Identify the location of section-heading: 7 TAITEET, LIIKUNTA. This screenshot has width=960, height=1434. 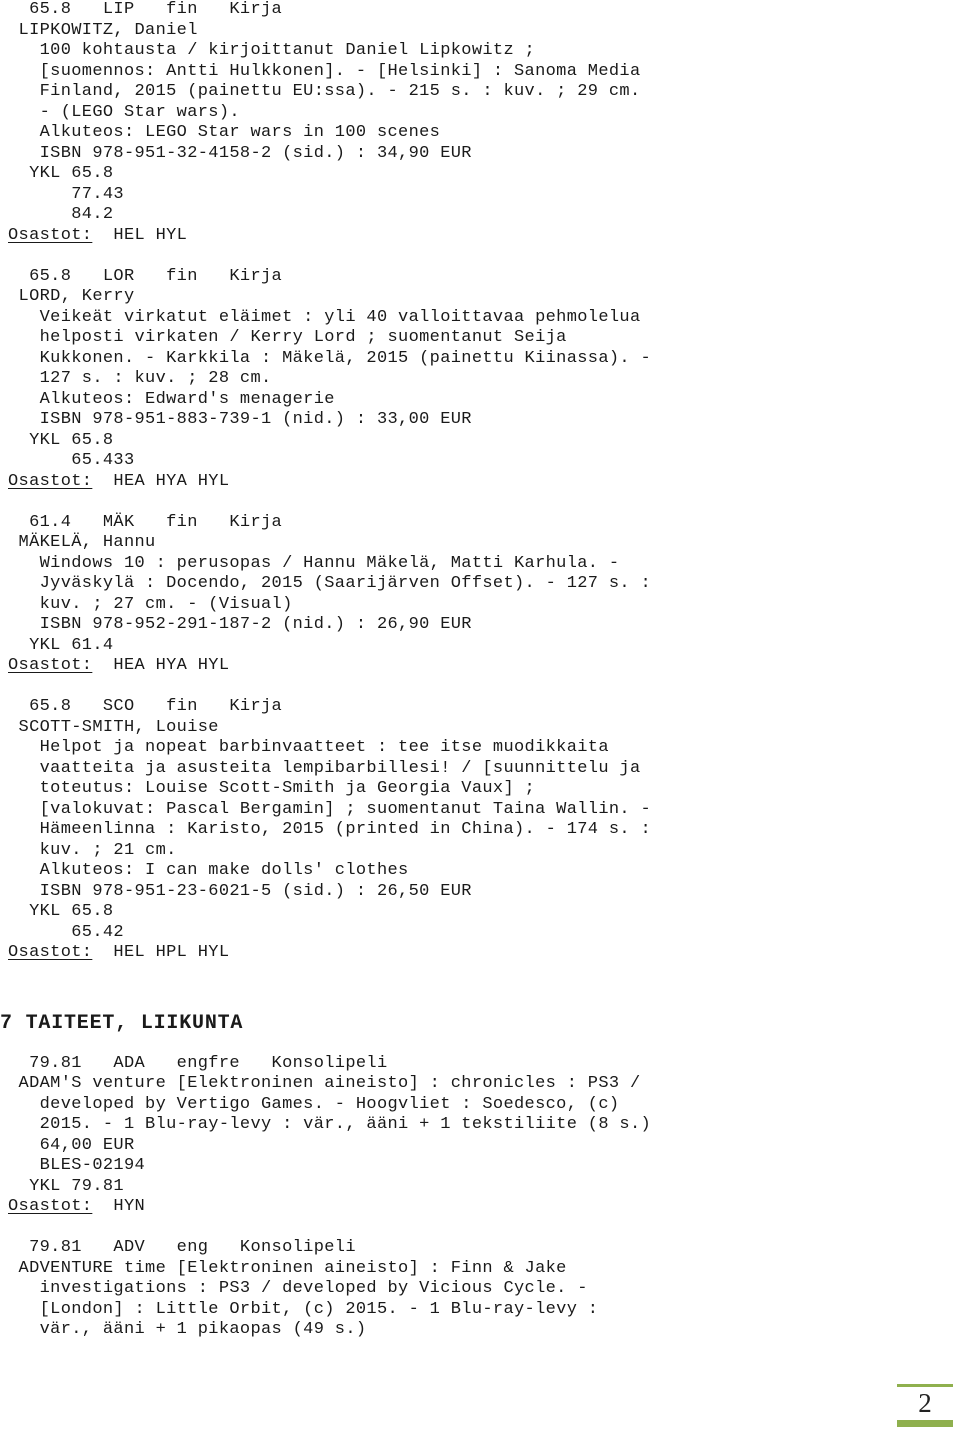
(122, 1023).